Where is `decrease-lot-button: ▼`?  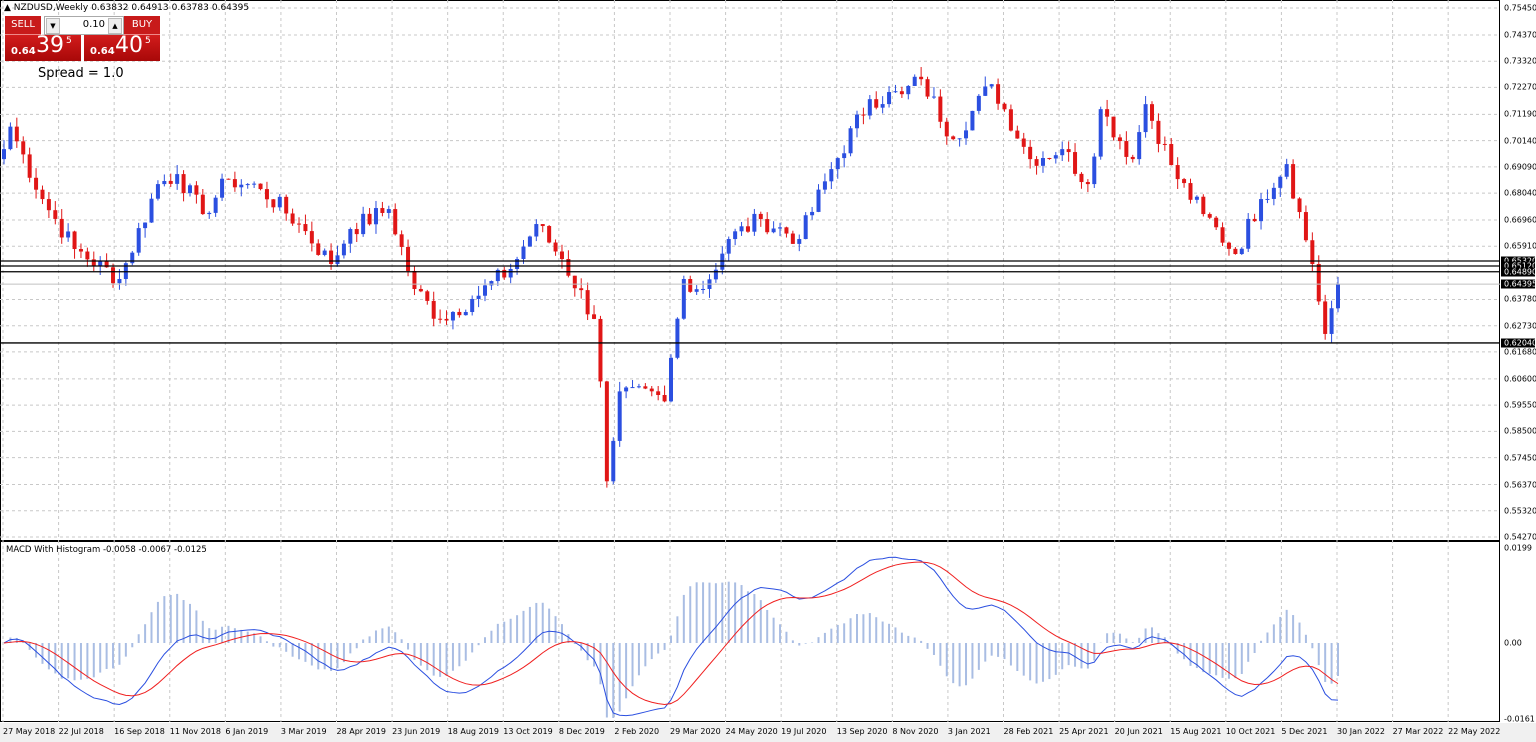
decrease-lot-button: ▼ is located at coordinates (53, 26).